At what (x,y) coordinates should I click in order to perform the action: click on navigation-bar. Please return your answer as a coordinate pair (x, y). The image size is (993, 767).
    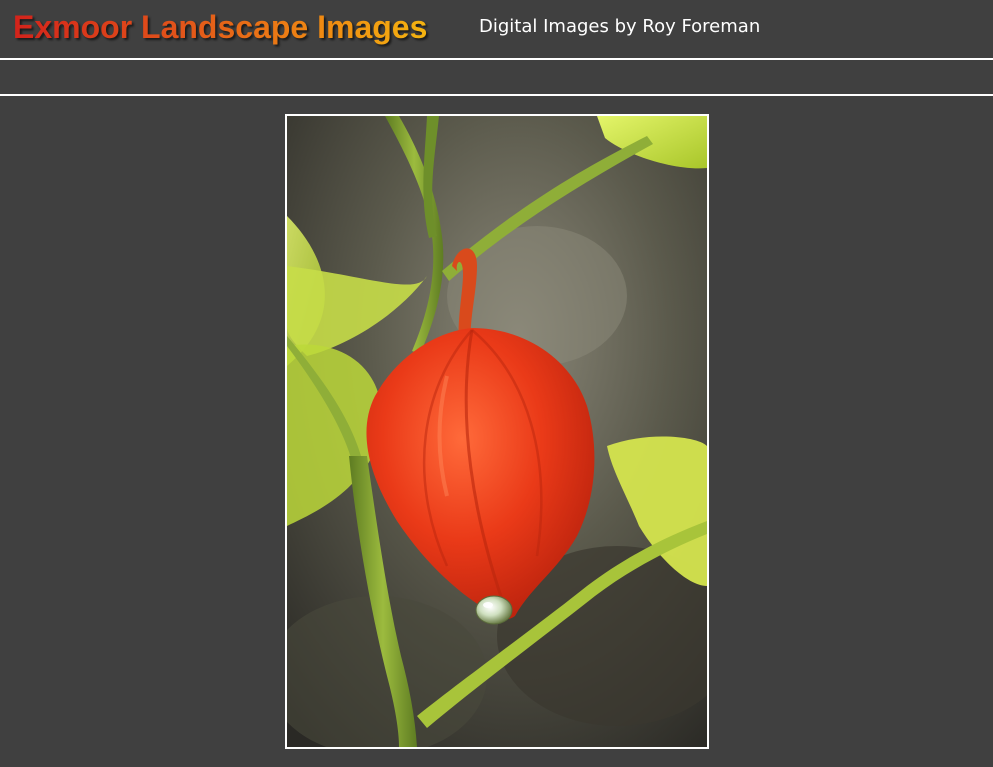
    Looking at the image, I should click on (496, 77).